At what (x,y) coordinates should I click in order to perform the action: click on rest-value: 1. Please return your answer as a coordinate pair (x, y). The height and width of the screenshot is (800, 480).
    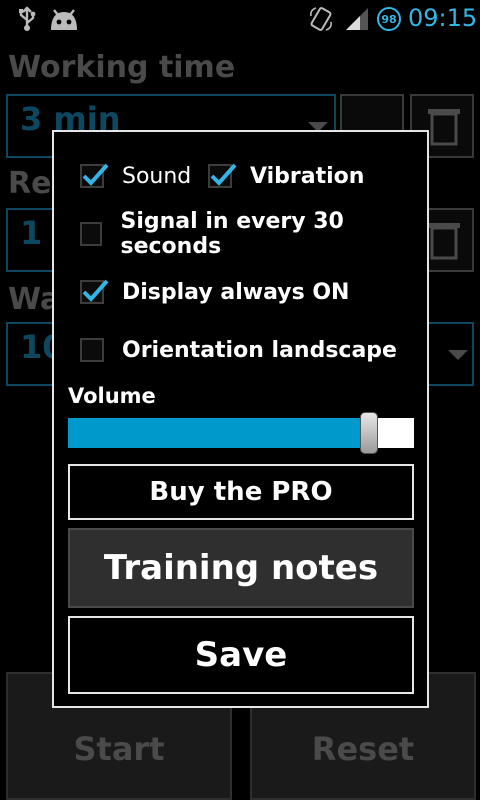
    Looking at the image, I should click on (31, 233).